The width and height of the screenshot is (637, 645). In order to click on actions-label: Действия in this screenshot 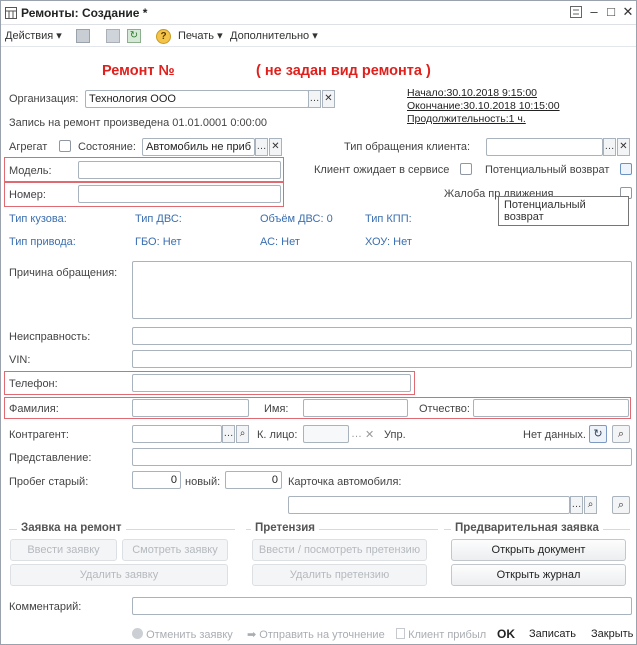, I will do `click(29, 36)`.